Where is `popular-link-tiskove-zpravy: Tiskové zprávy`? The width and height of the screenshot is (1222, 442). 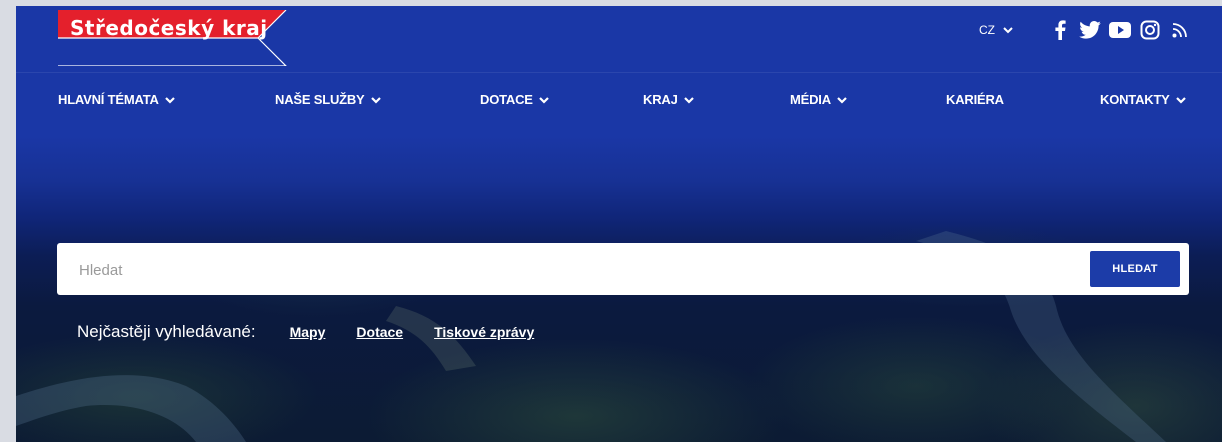
popular-link-tiskove-zpravy: Tiskové zprávy is located at coordinates (484, 332).